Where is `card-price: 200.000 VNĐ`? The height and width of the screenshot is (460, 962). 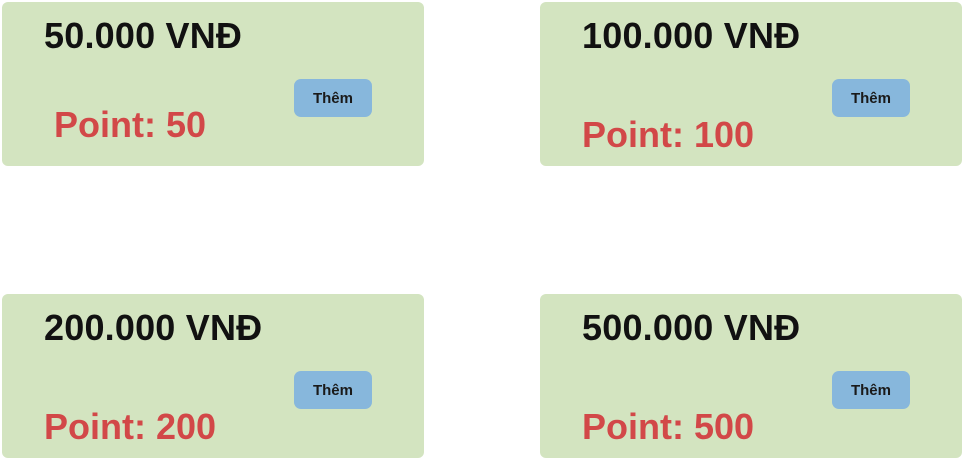
card-price: 200.000 VNĐ is located at coordinates (153, 327).